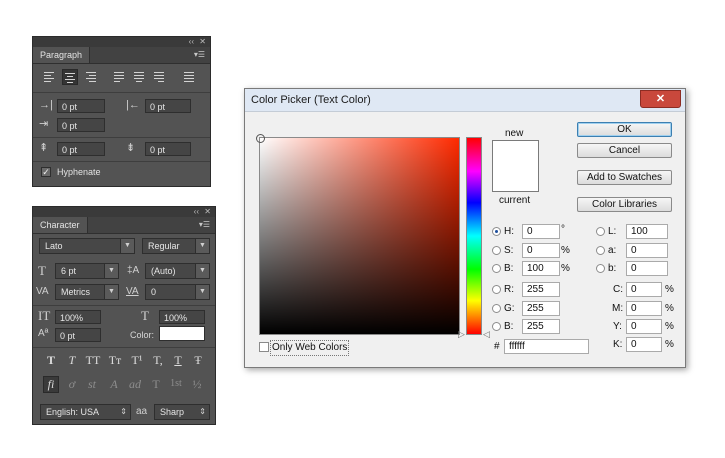 The image size is (725, 458). I want to click on justify-last-right-button, so click(159, 77).